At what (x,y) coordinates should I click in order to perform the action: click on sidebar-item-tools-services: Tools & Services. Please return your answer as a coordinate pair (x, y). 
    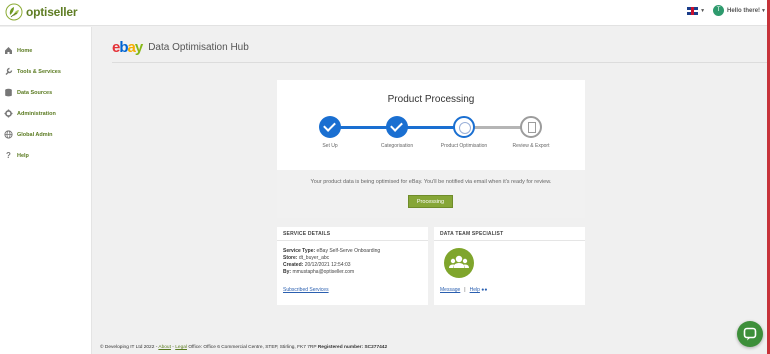
    Looking at the image, I should click on (32, 71).